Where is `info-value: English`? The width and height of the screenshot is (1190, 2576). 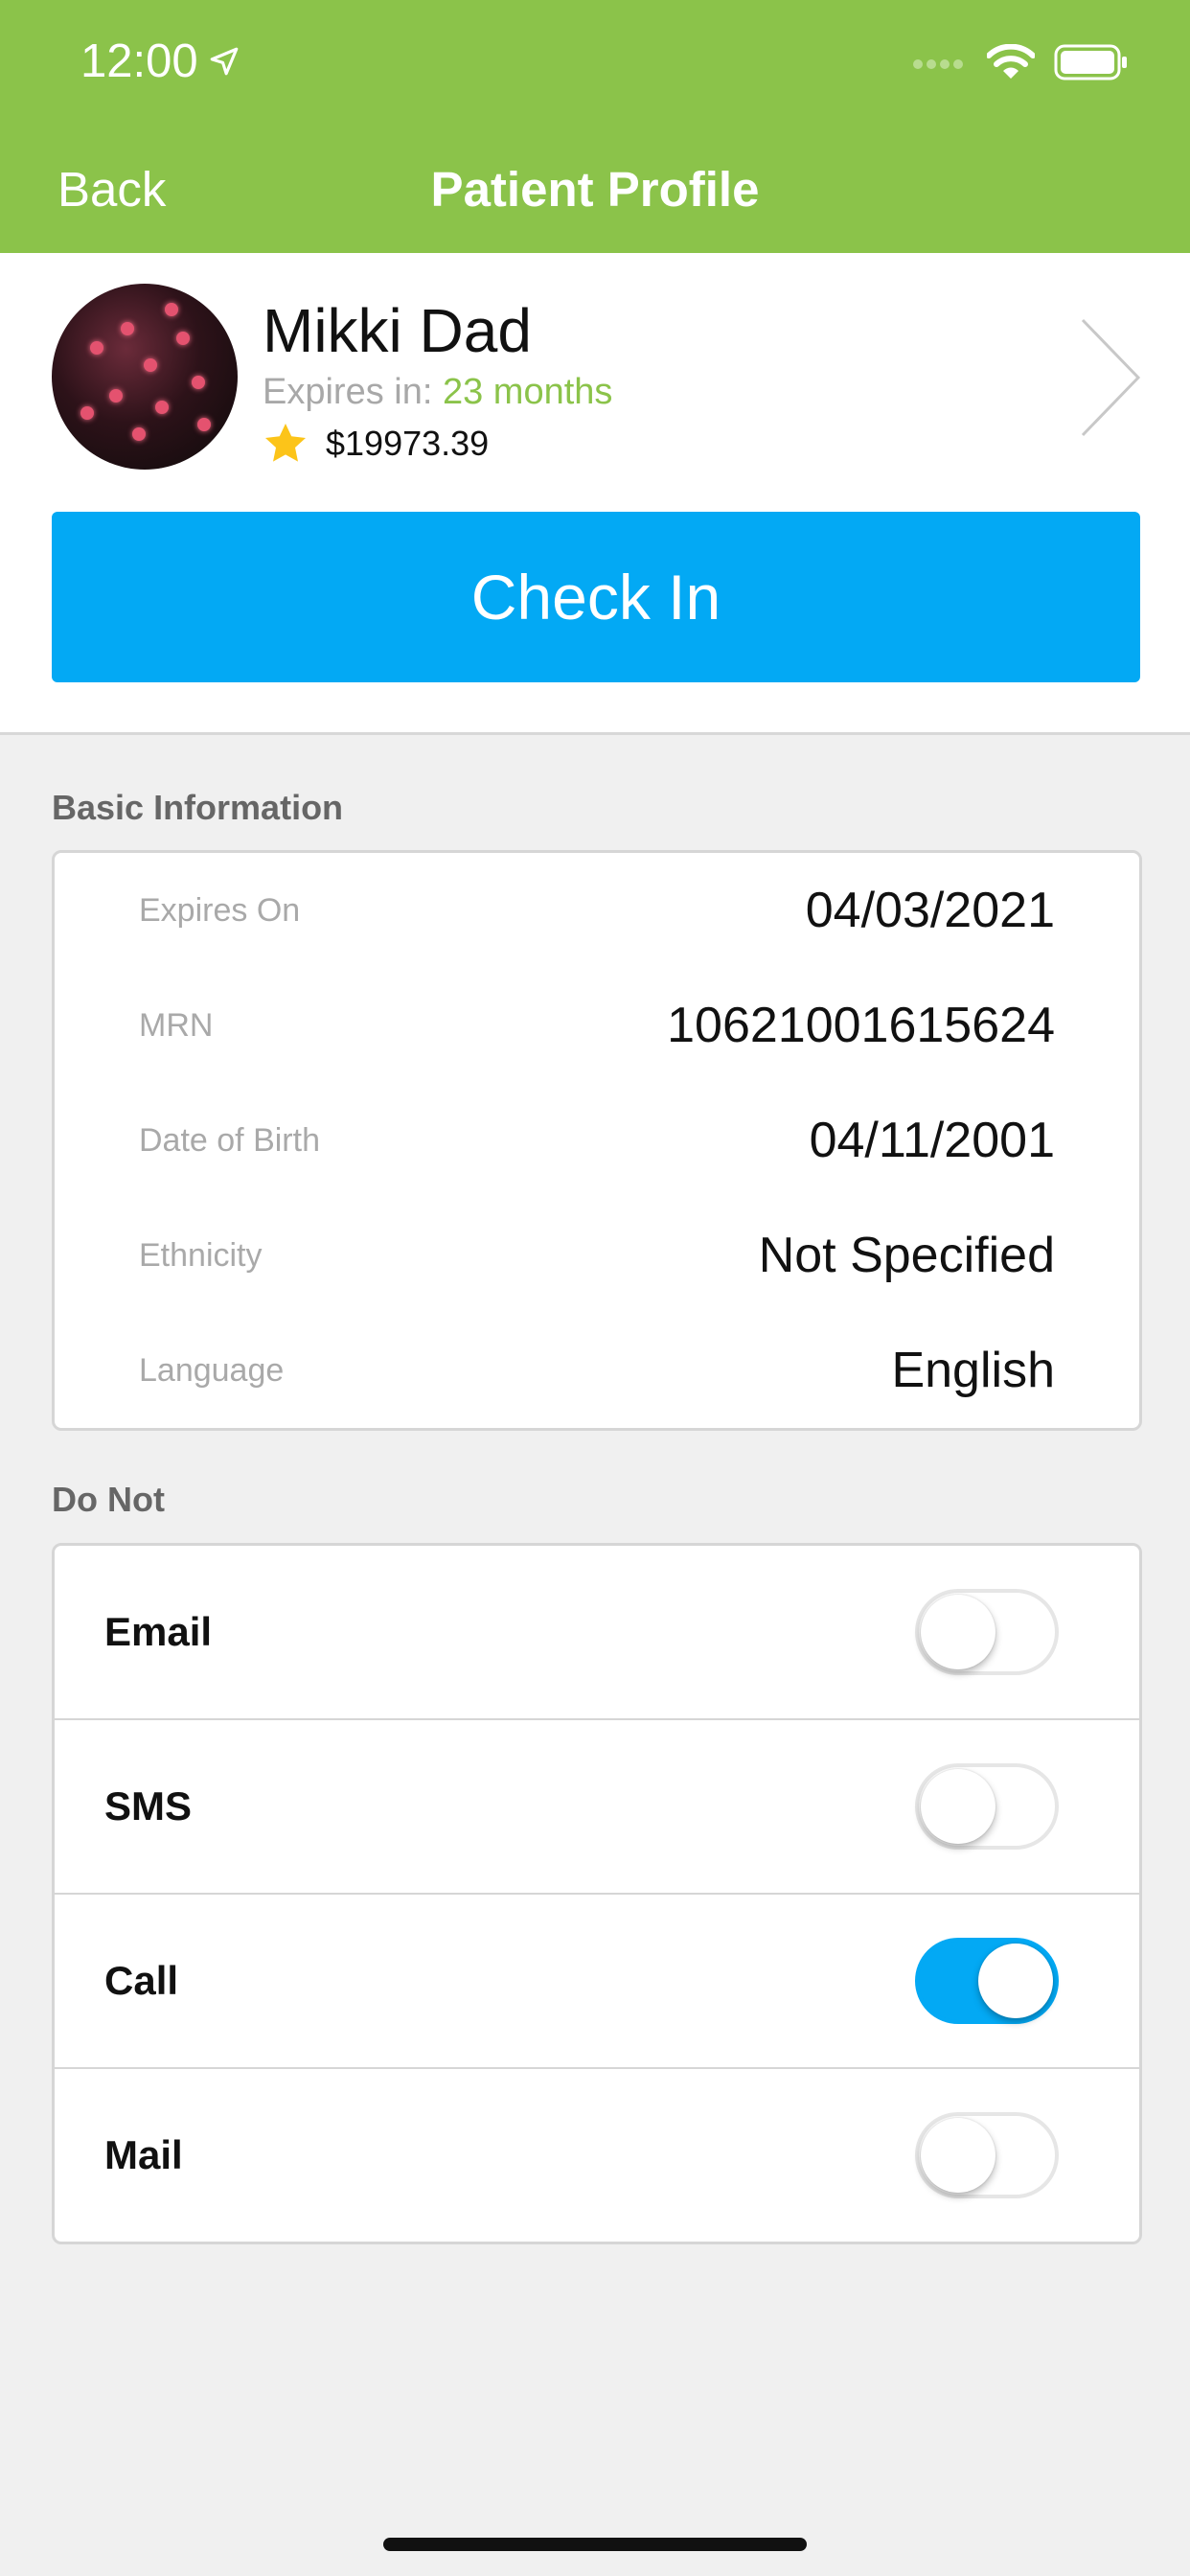 info-value: English is located at coordinates (973, 1370).